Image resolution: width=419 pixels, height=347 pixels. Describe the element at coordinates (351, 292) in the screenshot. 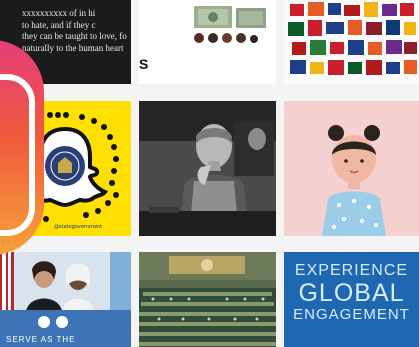

I see `global-engagement-text: EXPERIENCE GLOBAL ENGAGEMENT` at that location.